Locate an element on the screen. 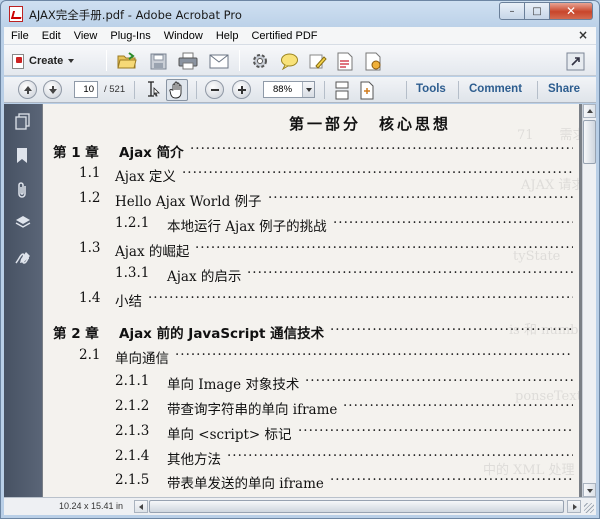  toc-title: 单向 <script> 标记 is located at coordinates (229, 435).